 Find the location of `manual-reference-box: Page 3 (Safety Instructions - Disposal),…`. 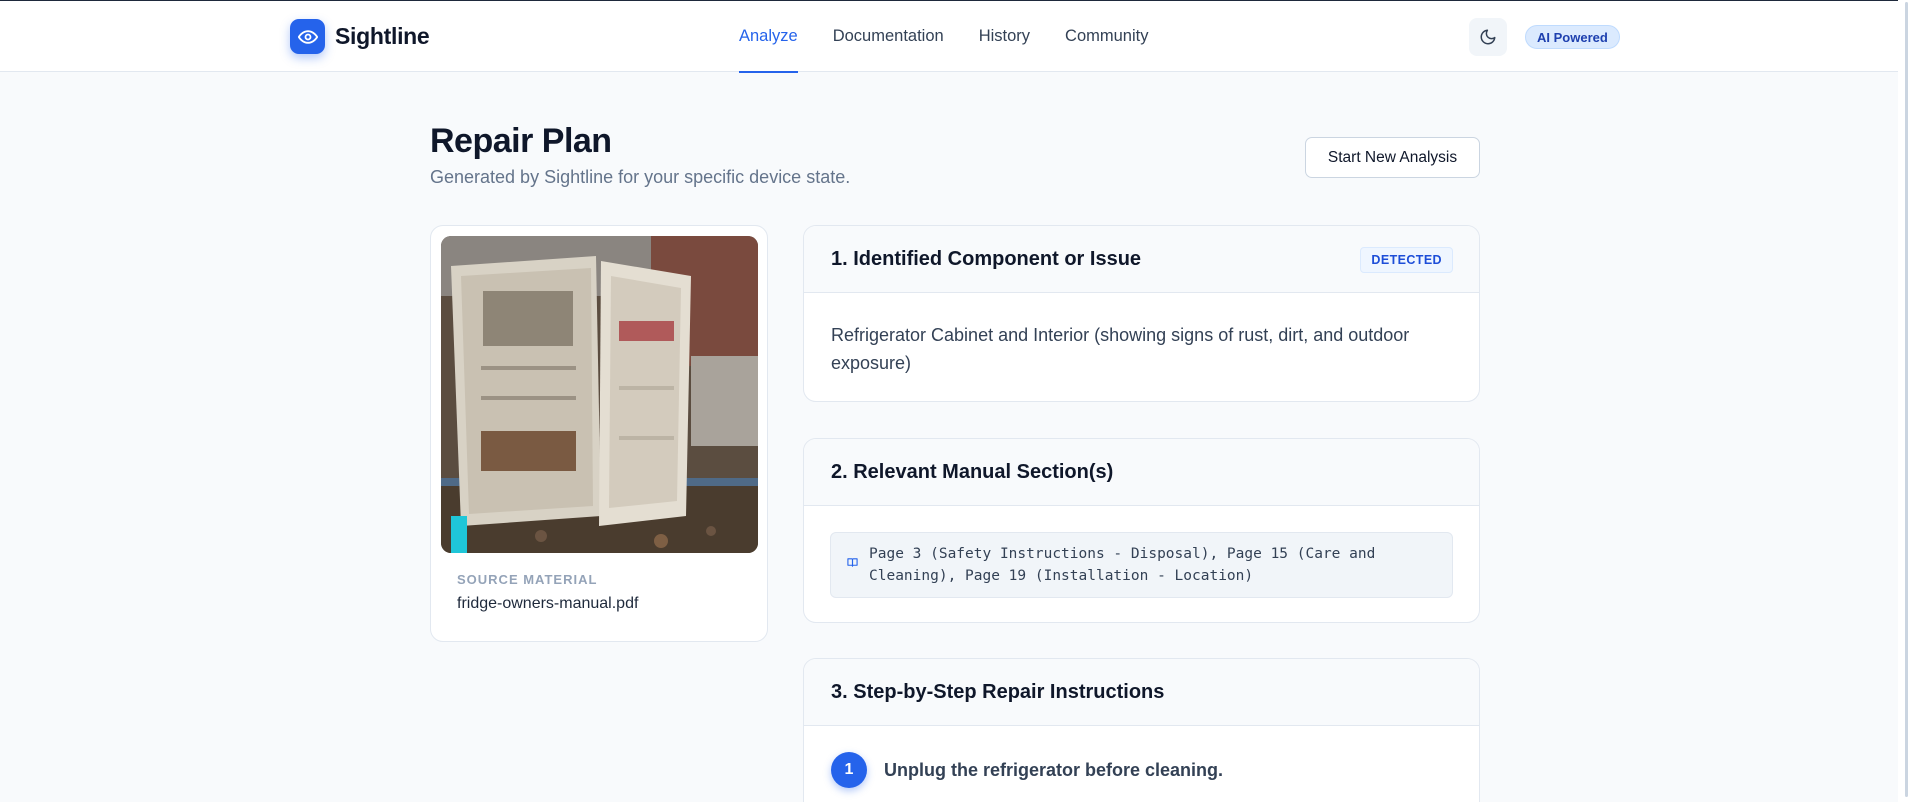

manual-reference-box: Page 3 (Safety Instructions - Disposal),… is located at coordinates (1141, 565).